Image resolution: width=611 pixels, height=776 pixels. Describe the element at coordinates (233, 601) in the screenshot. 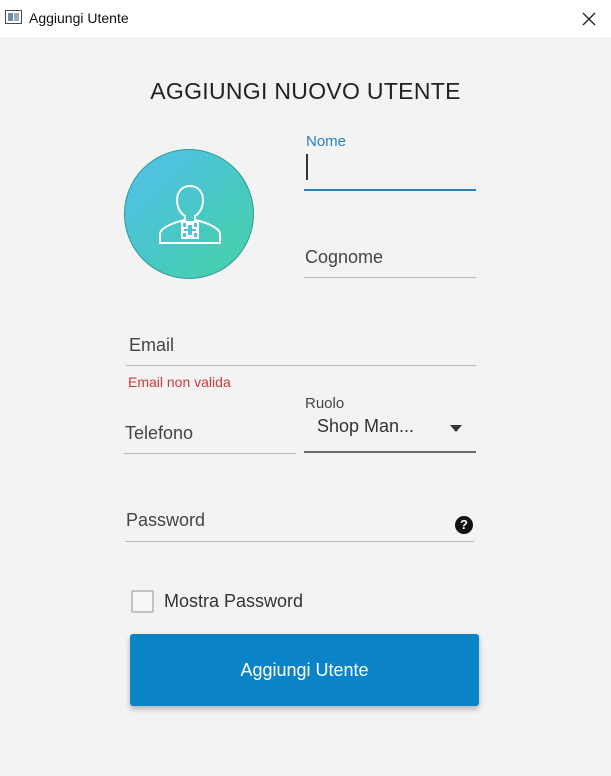

I see `show-password-label: Mostra Password` at that location.